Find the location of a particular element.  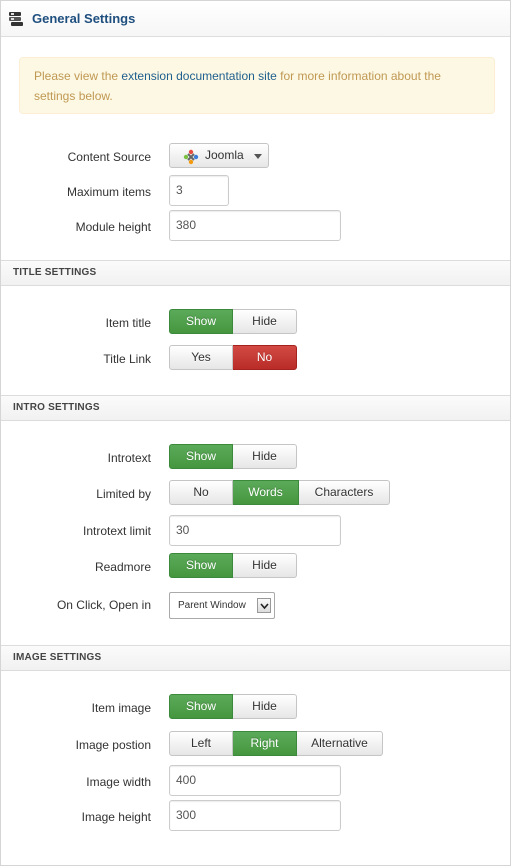

open-in-select: Parent Window is located at coordinates (222, 605).